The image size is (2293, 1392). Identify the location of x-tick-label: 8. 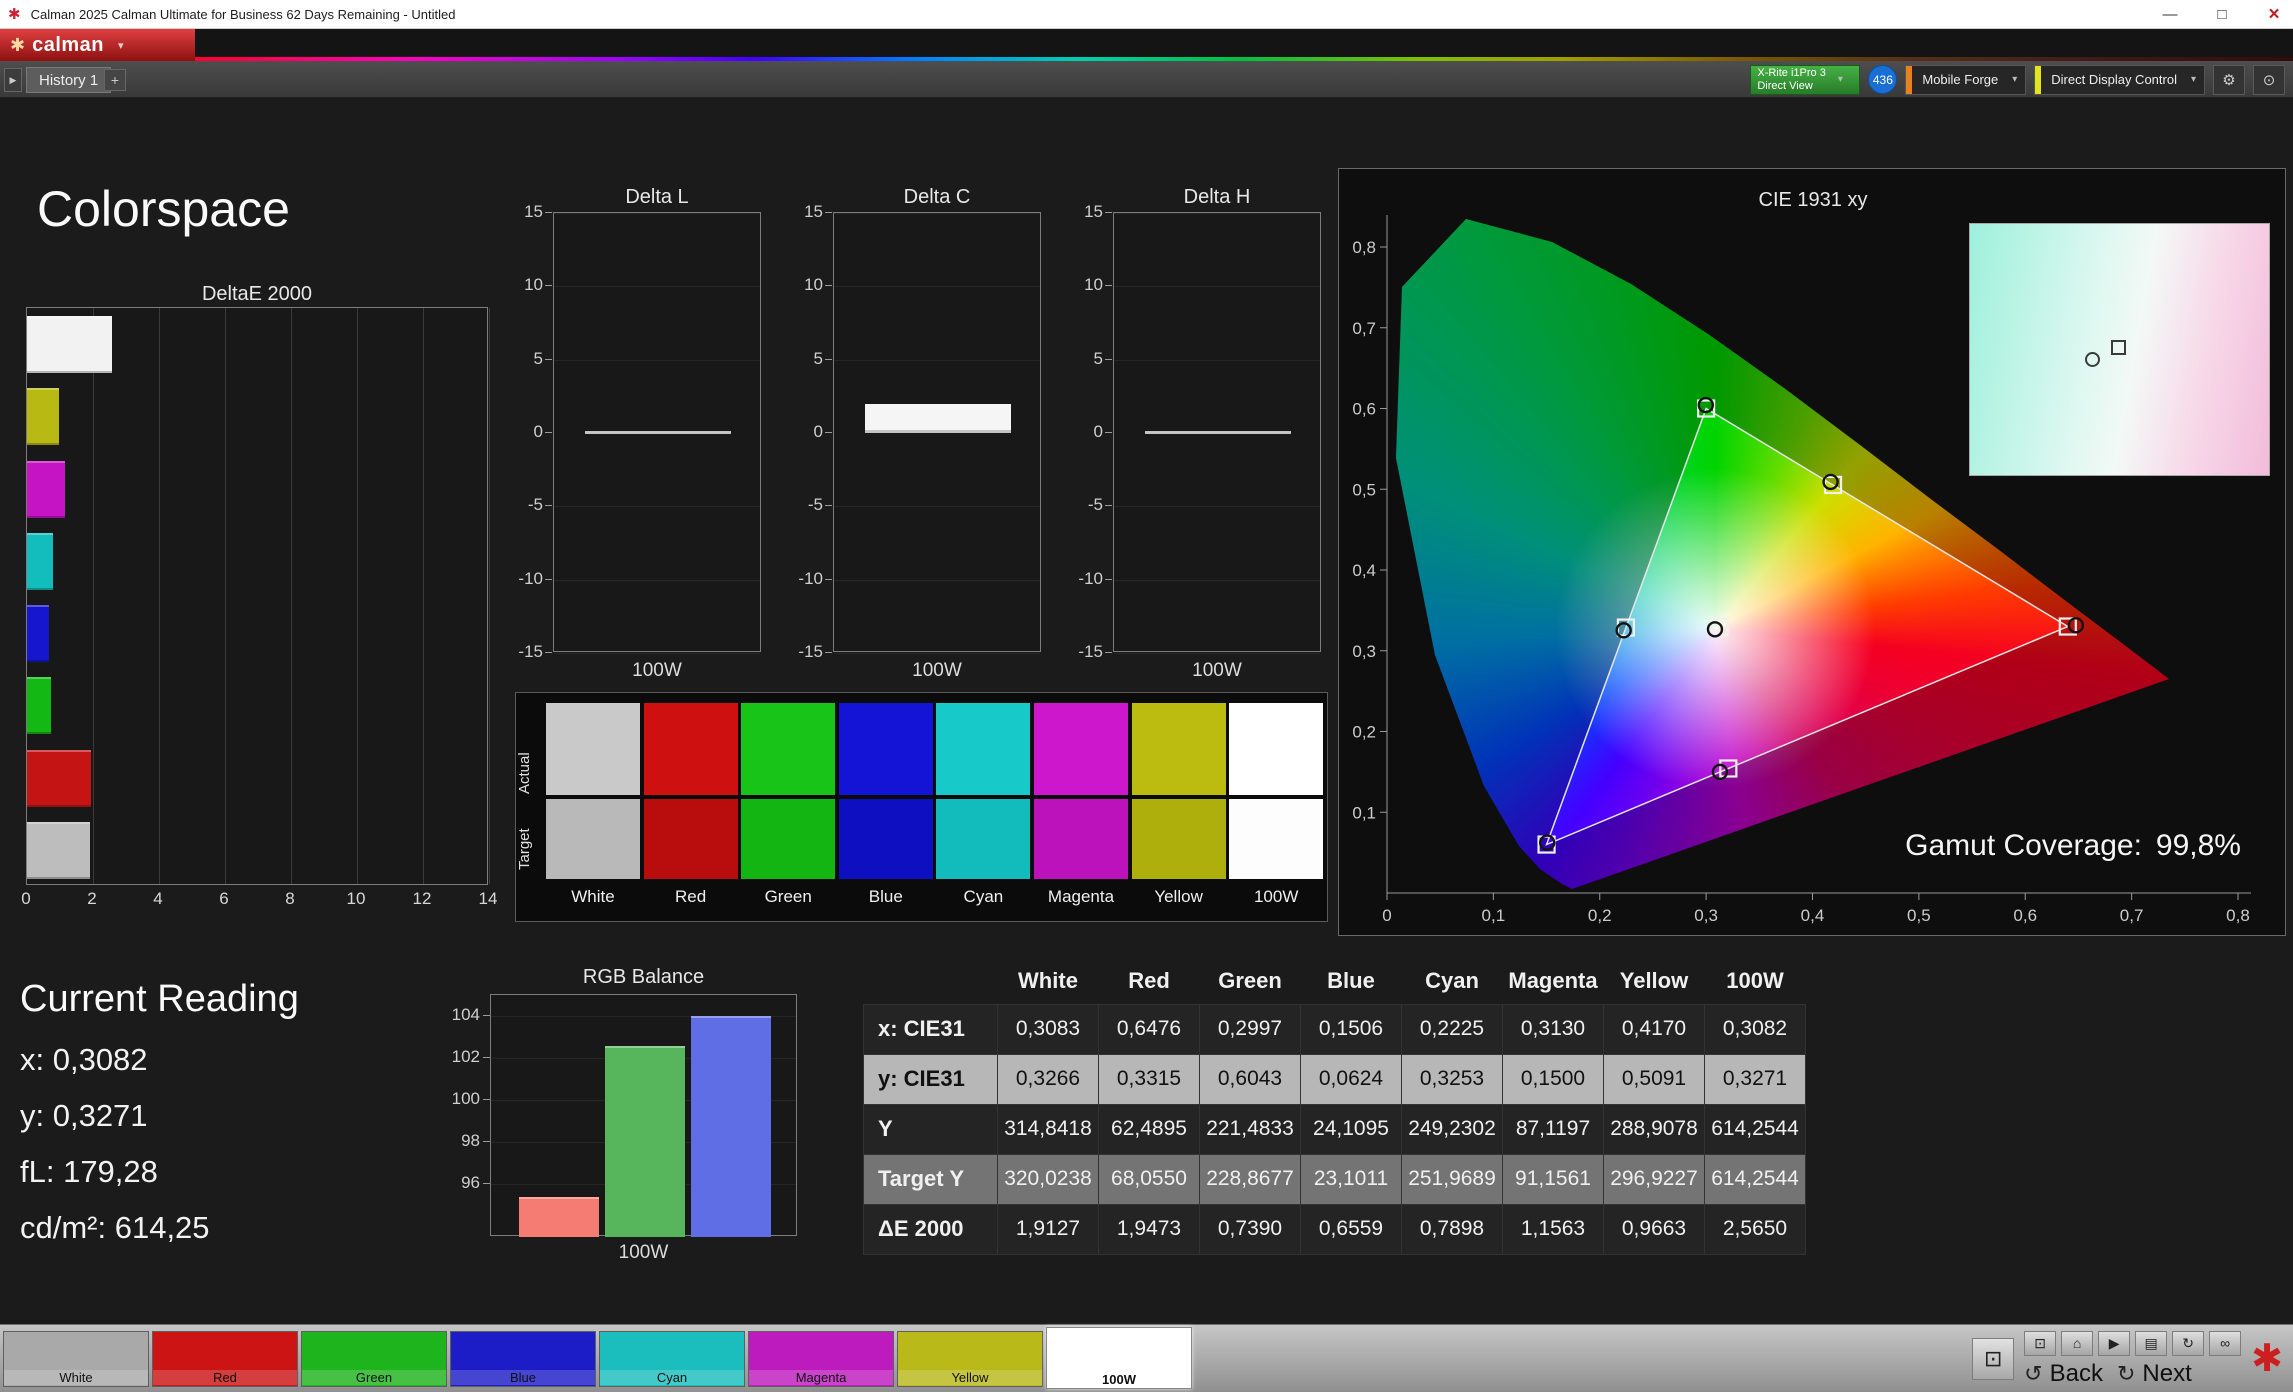
(290, 898).